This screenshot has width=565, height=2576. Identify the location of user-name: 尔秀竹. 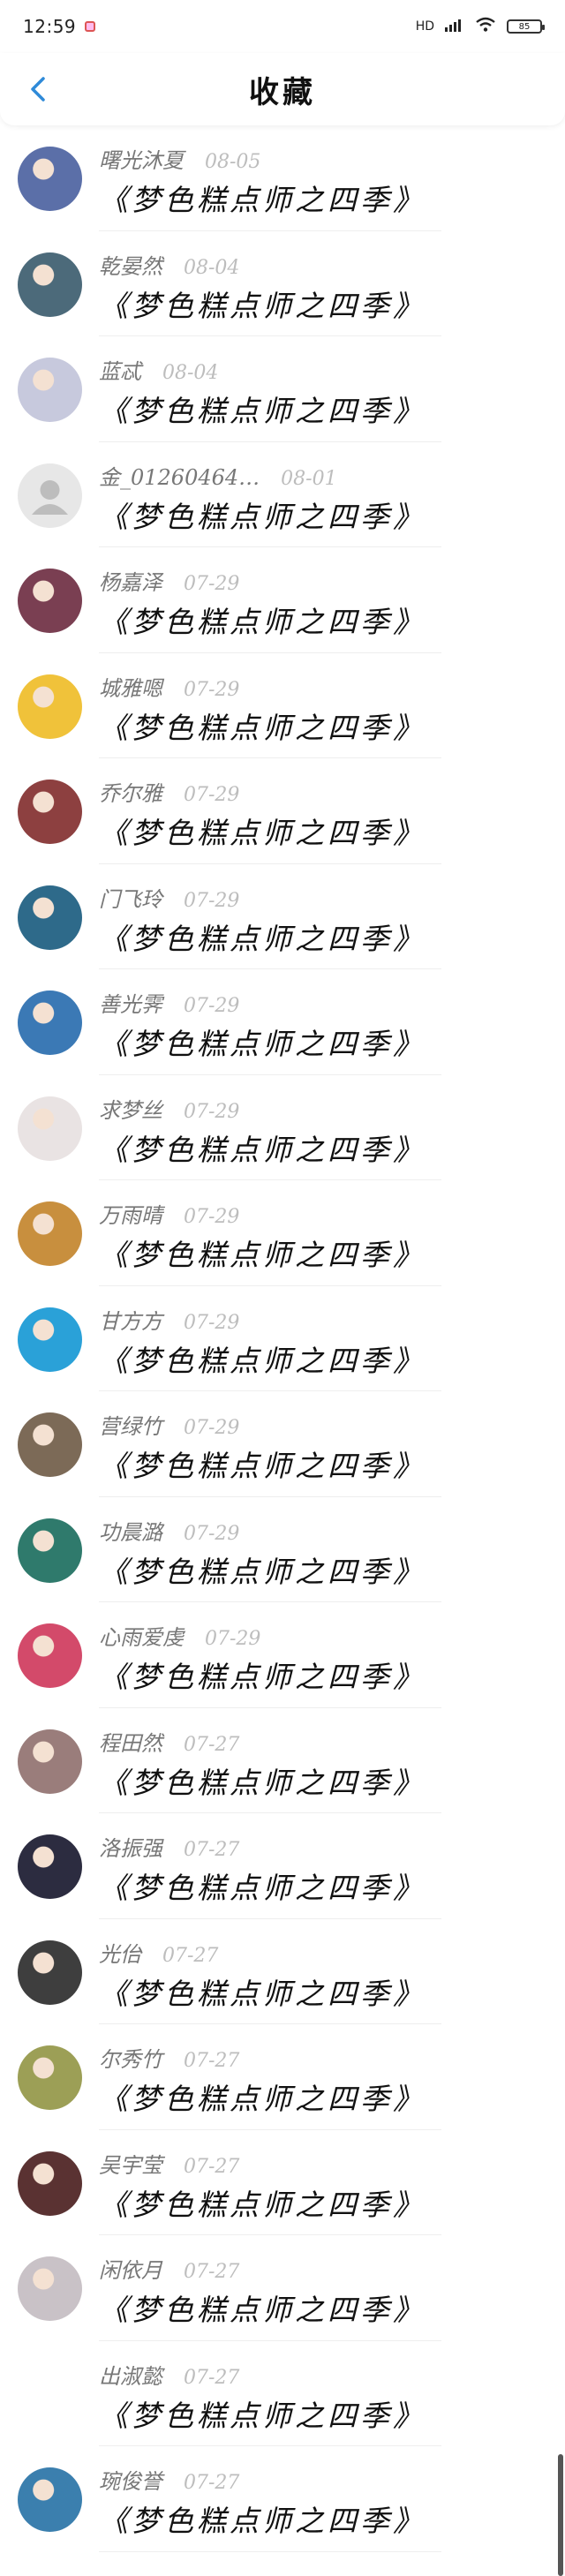
(130, 2060).